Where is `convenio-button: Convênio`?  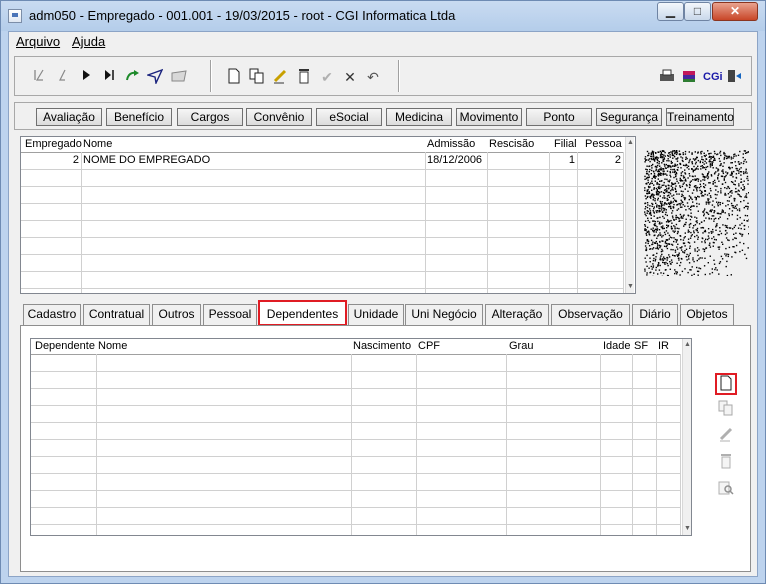
convenio-button: Convênio is located at coordinates (279, 117).